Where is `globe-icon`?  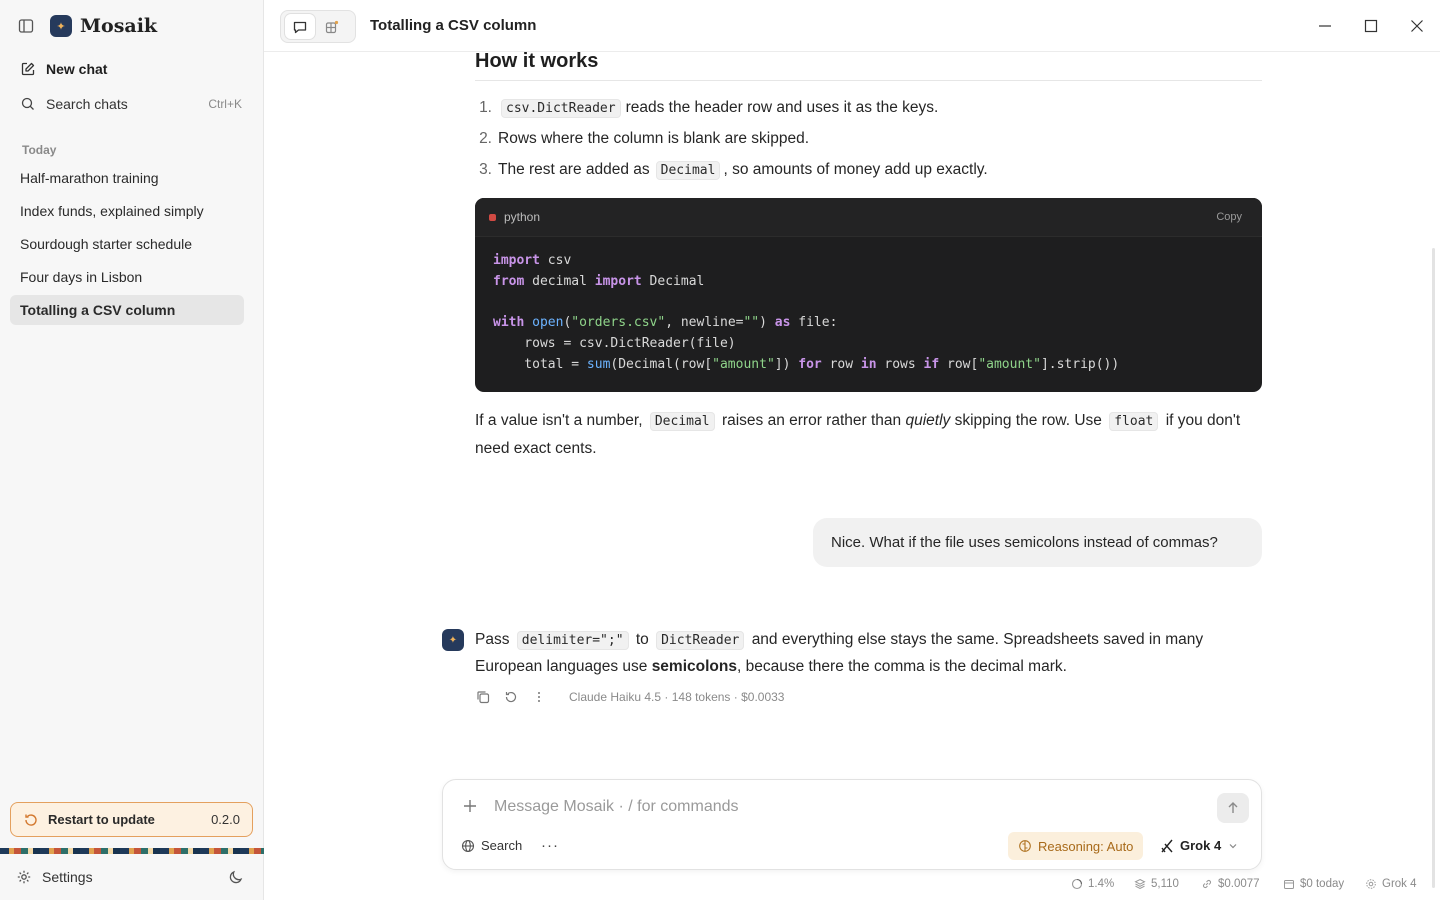 globe-icon is located at coordinates (468, 846).